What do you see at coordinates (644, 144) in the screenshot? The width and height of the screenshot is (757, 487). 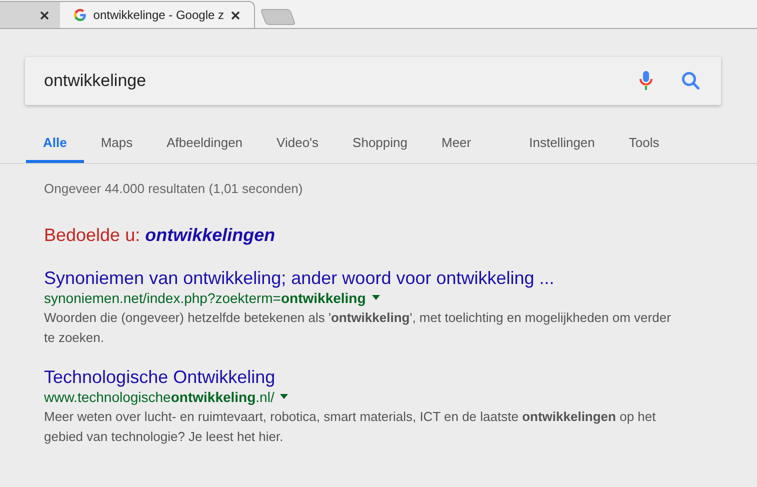 I see `nav-tool: Tools` at bounding box center [644, 144].